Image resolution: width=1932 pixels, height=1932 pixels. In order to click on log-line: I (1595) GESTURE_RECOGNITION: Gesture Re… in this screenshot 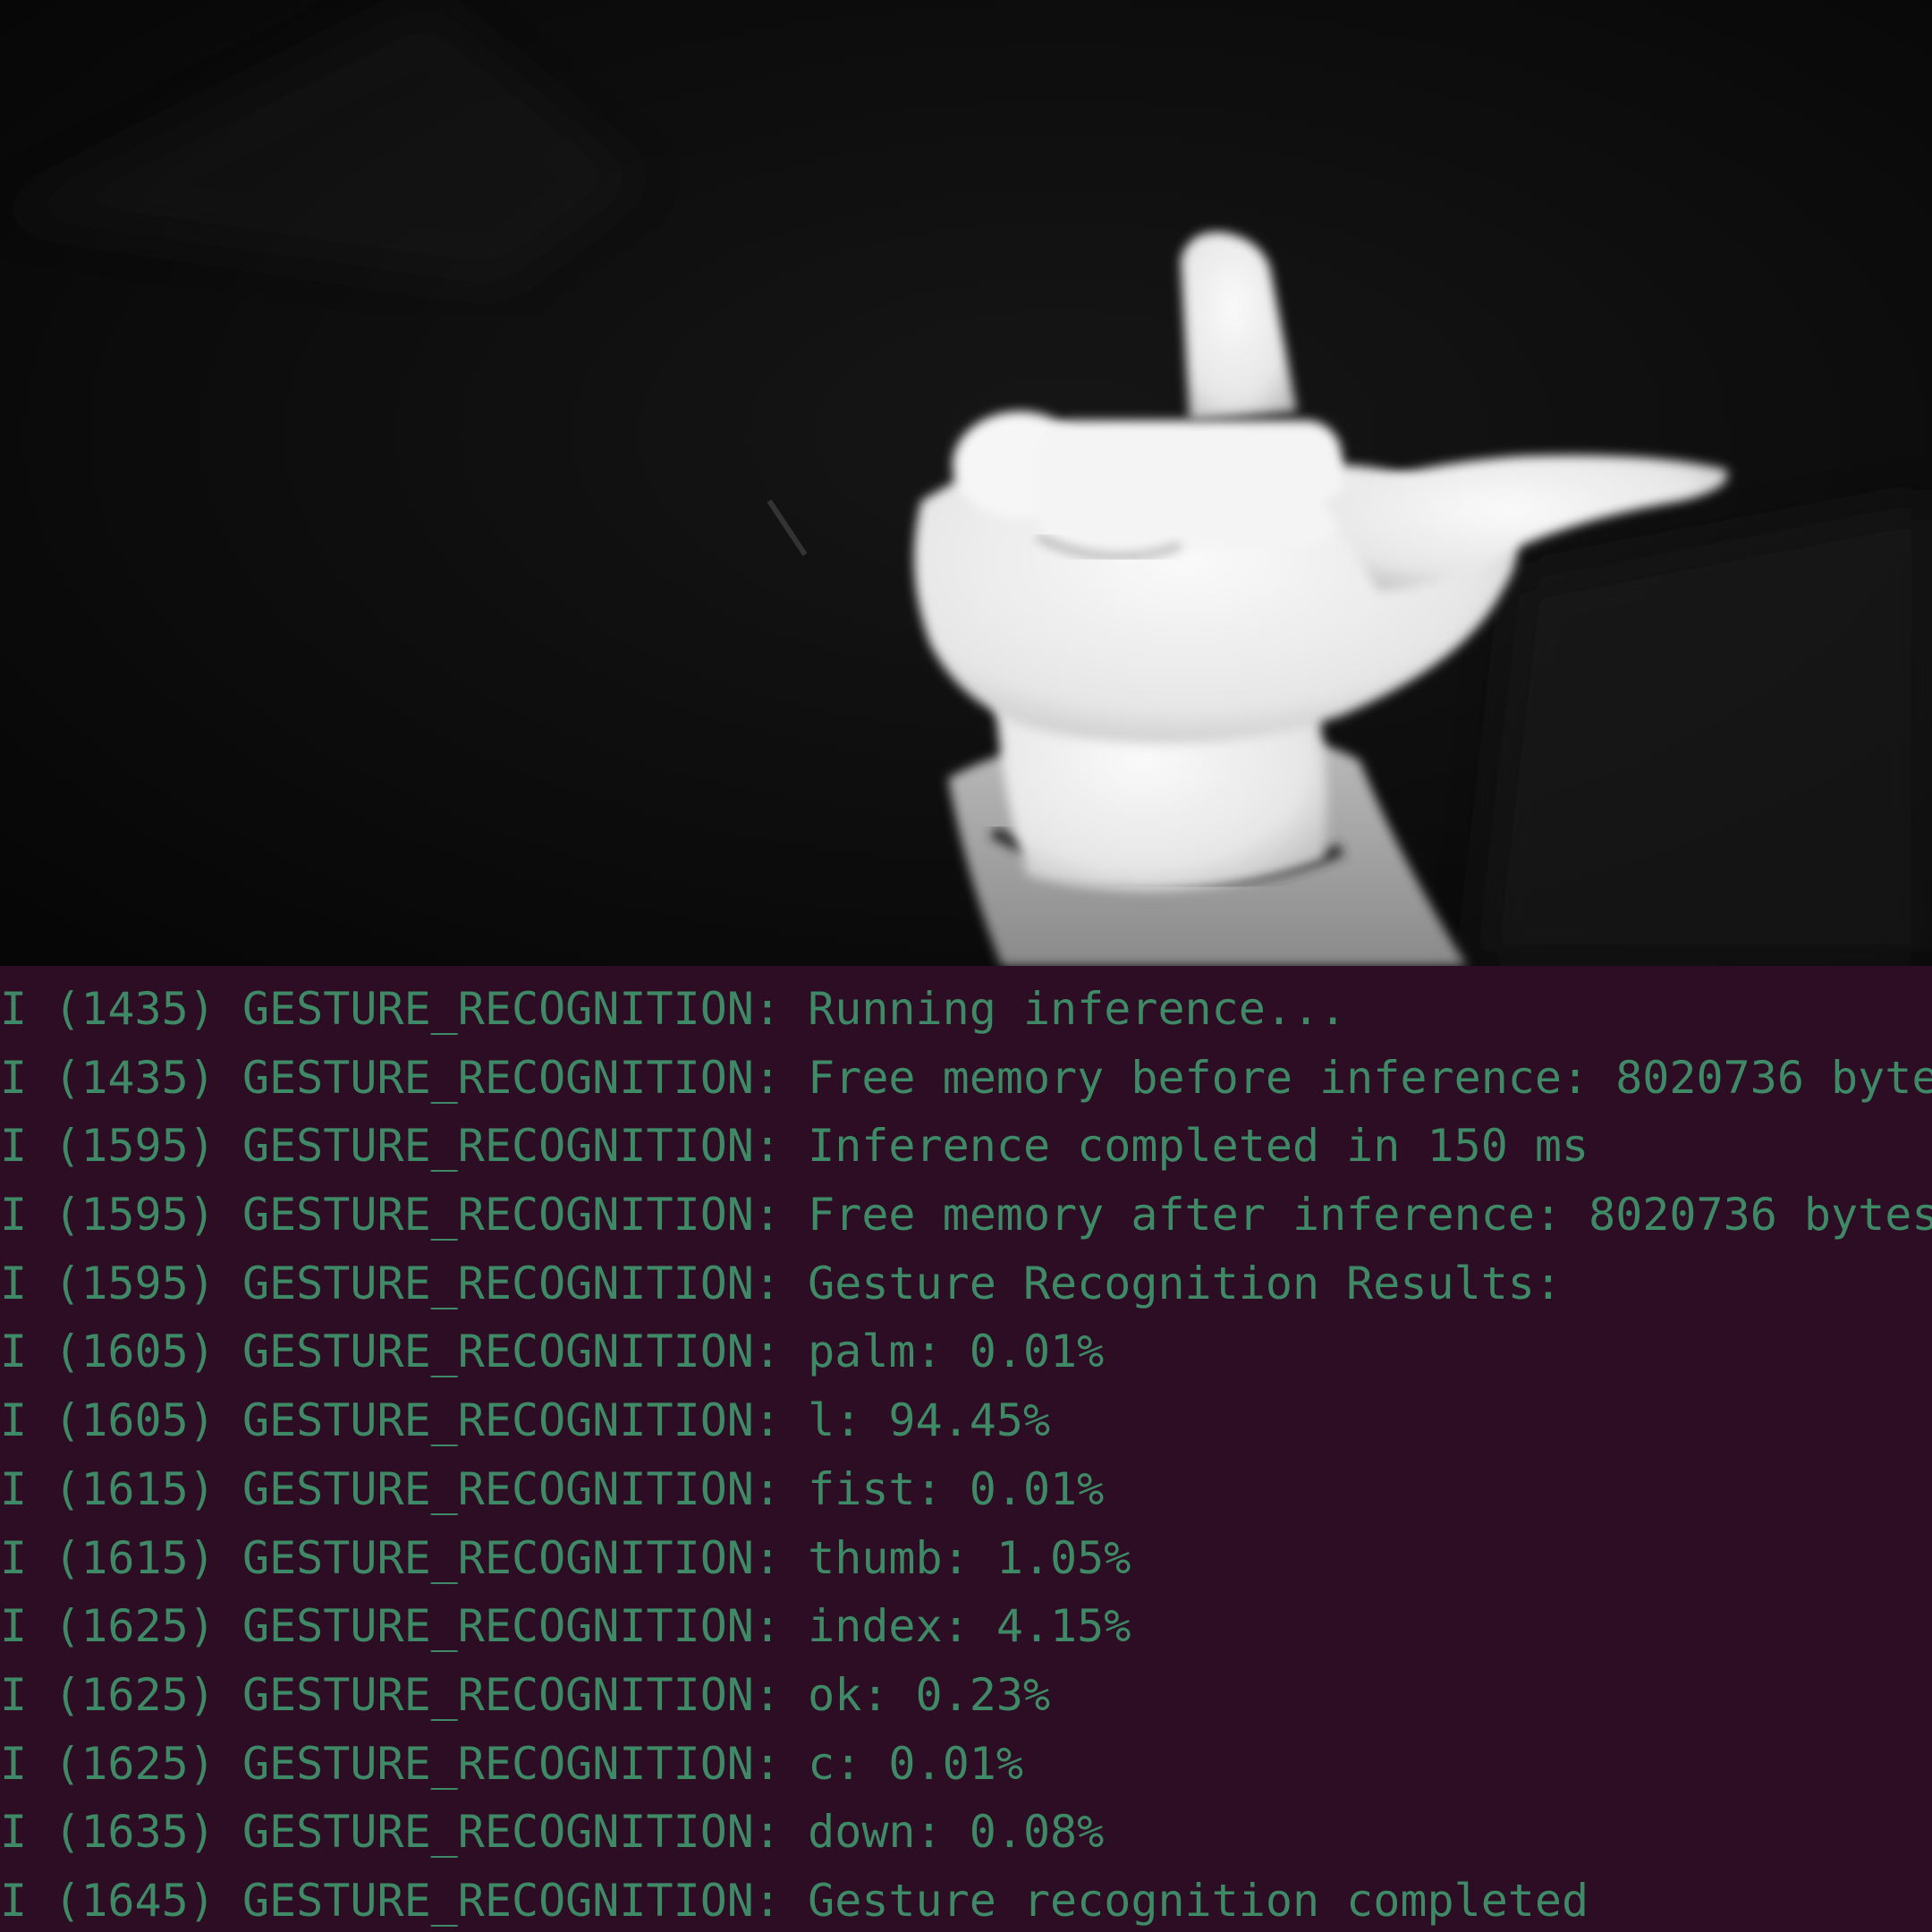, I will do `click(966, 1284)`.